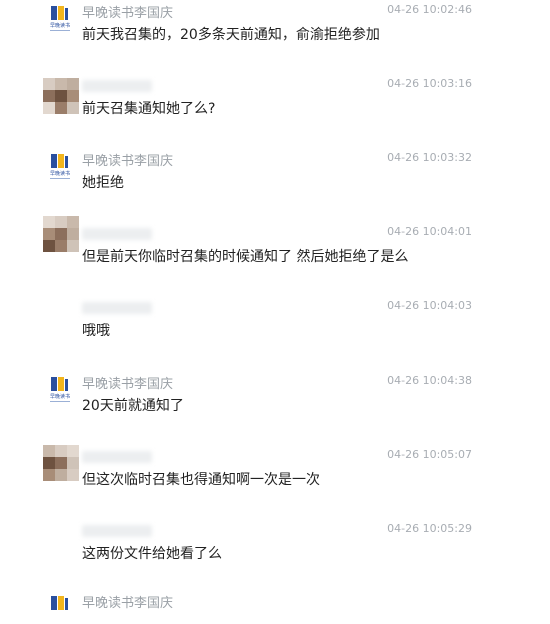 This screenshot has width=550, height=624. What do you see at coordinates (429, 454) in the screenshot?
I see `message-time: 04-26 10:05:07` at bounding box center [429, 454].